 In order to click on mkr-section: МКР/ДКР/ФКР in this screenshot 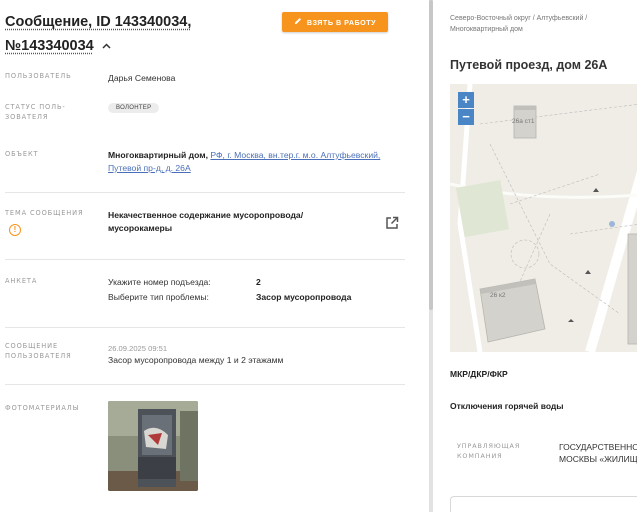, I will do `click(479, 374)`.